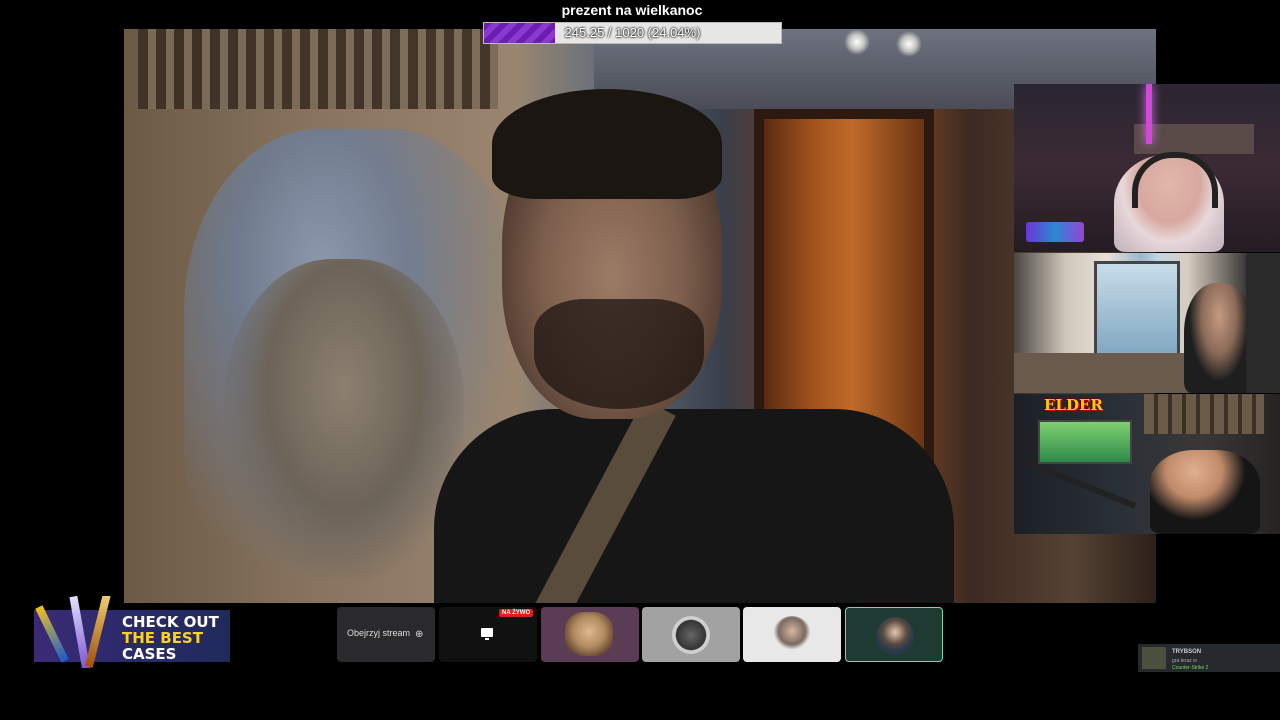  I want to click on neon-light, so click(1149, 114).